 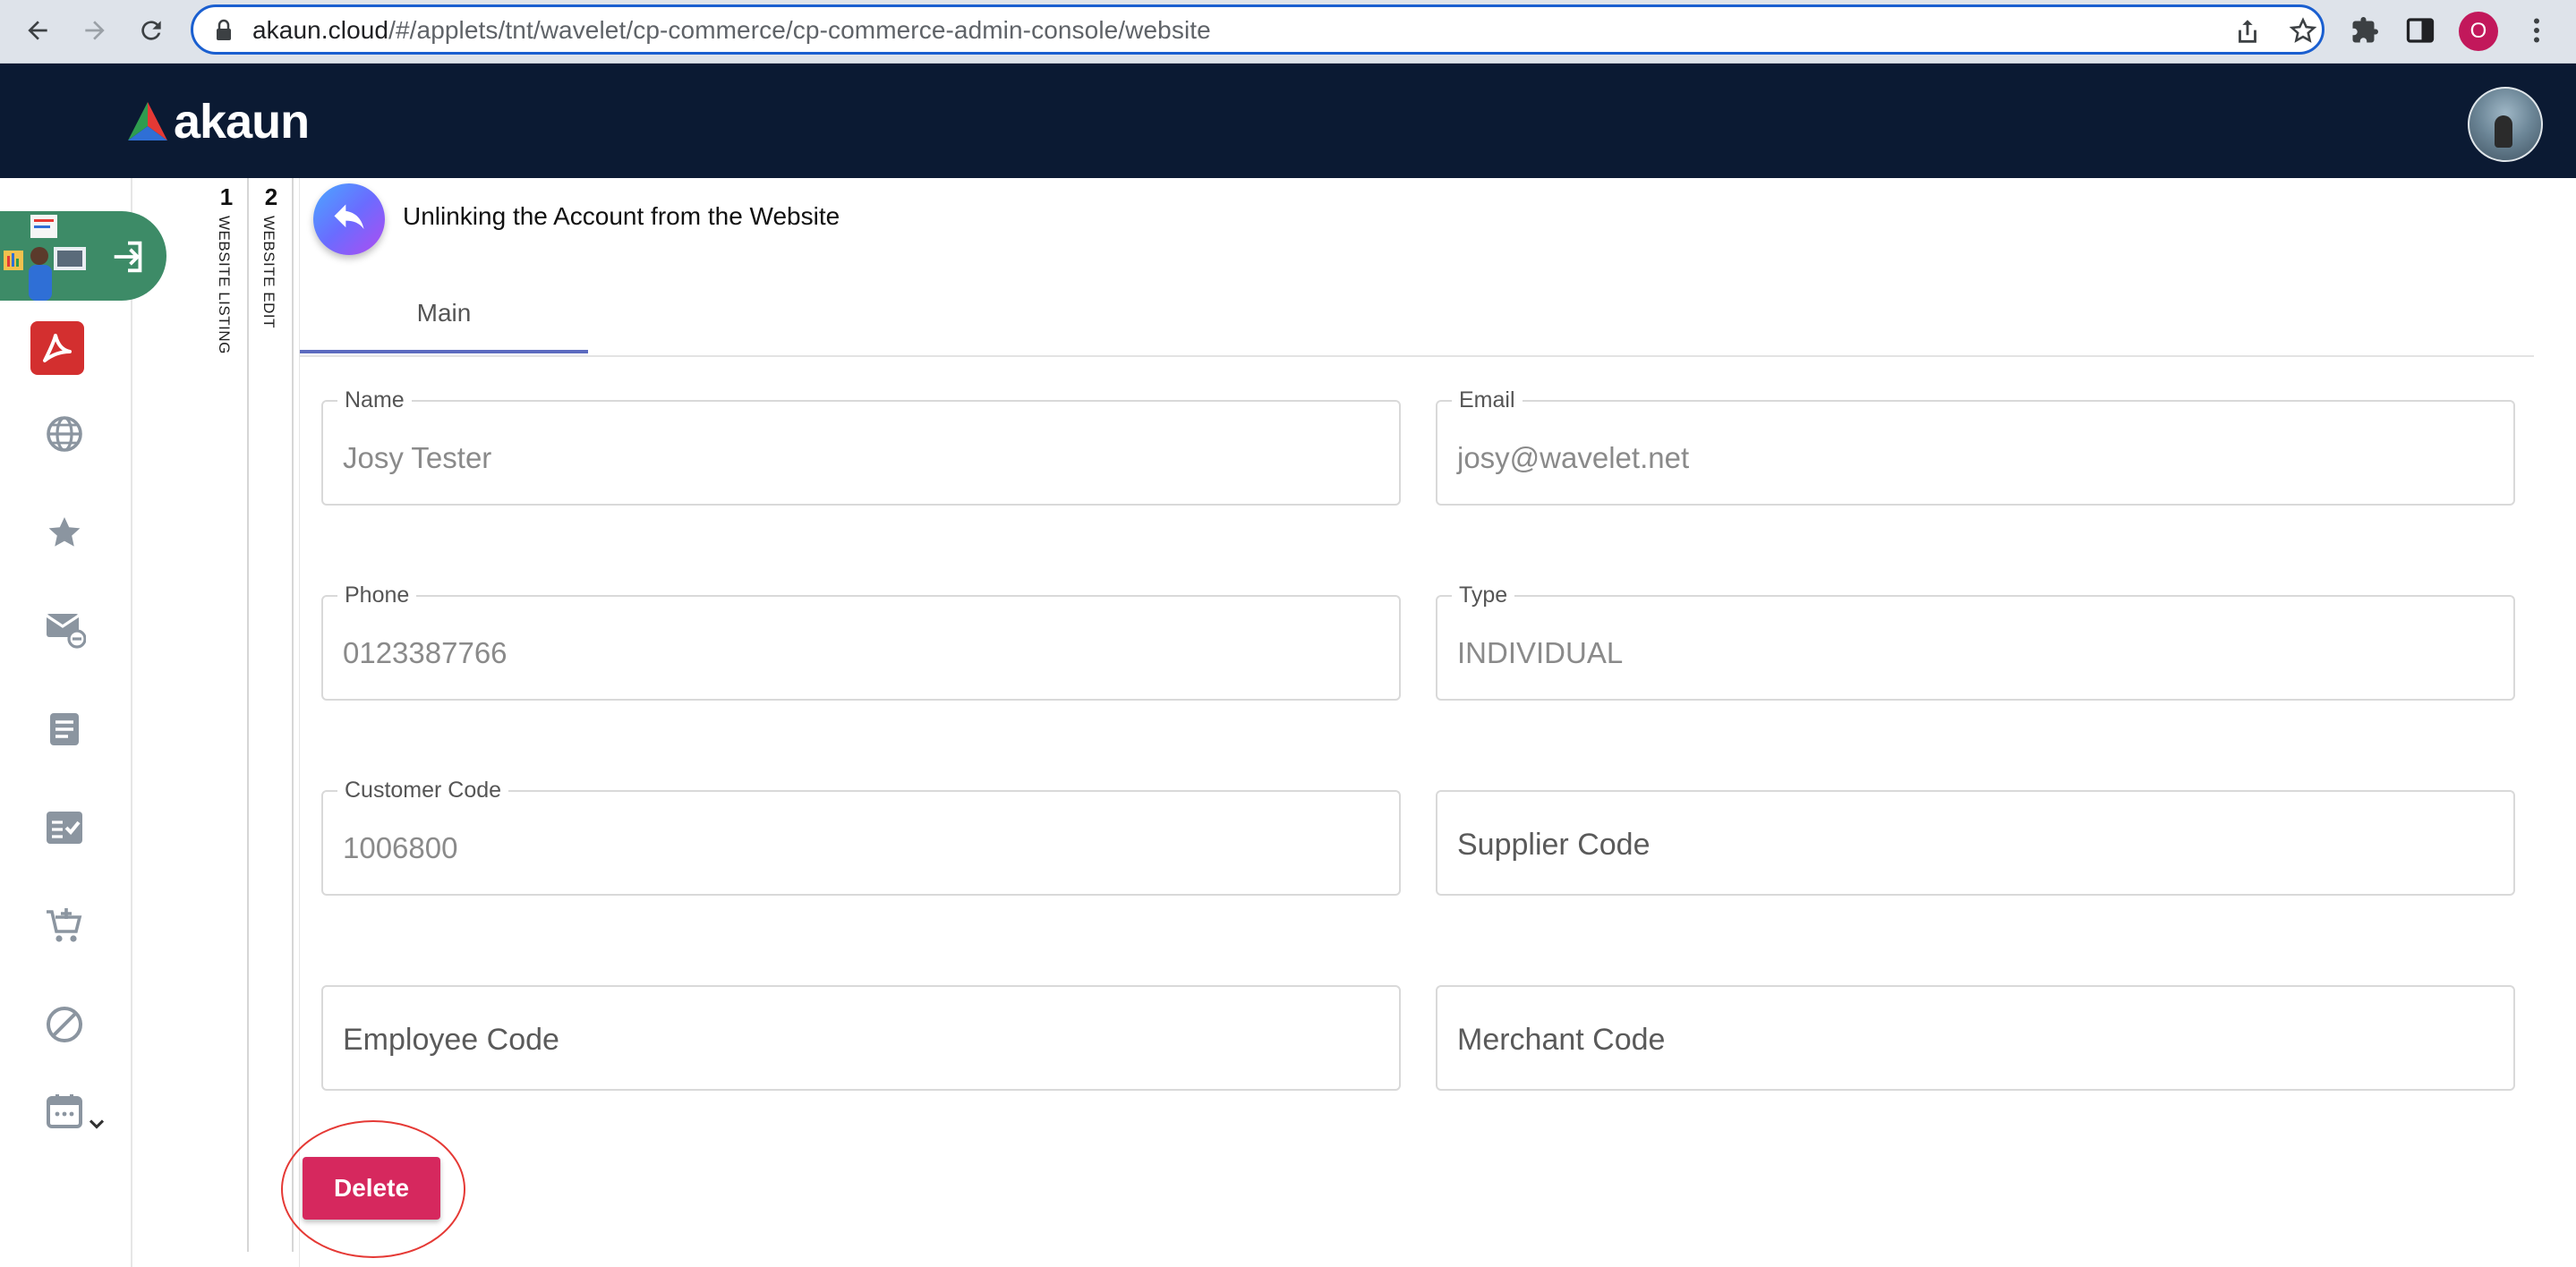 I want to click on phone-label: Phone, so click(x=377, y=595).